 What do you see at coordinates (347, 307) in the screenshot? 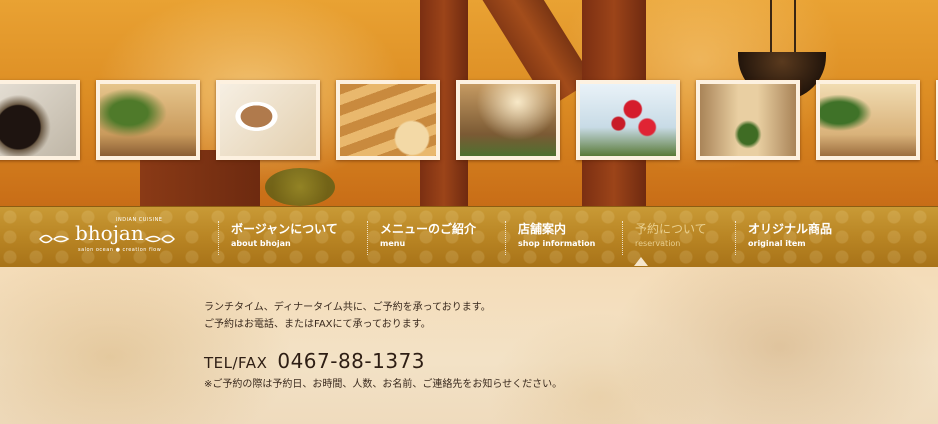
I see `reservation-intro-line1: ランチタイム、ディナータイム共に、ご予約を承っております。` at bounding box center [347, 307].